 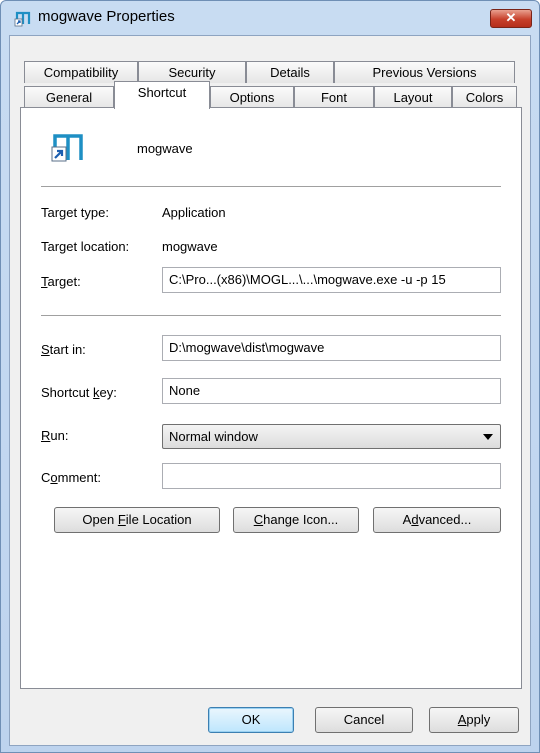 I want to click on target-type-label: Target type:, so click(x=75, y=212).